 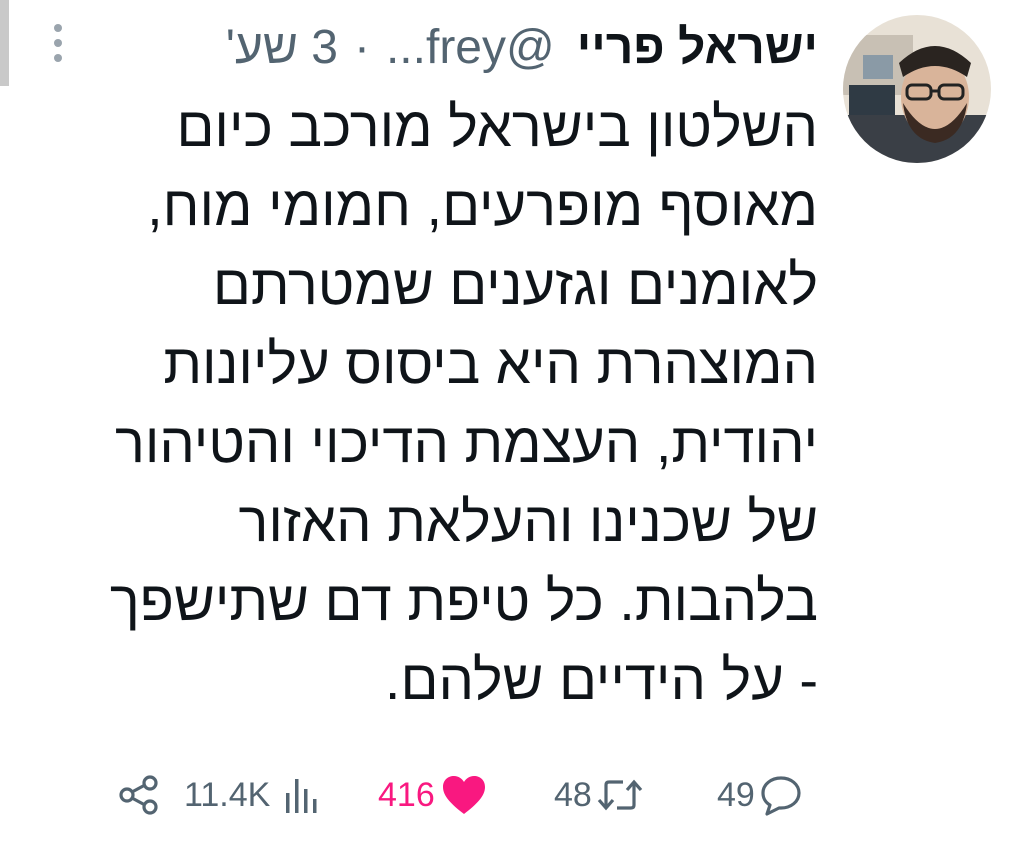 What do you see at coordinates (4, 43) in the screenshot?
I see `scroll-edge-indicator` at bounding box center [4, 43].